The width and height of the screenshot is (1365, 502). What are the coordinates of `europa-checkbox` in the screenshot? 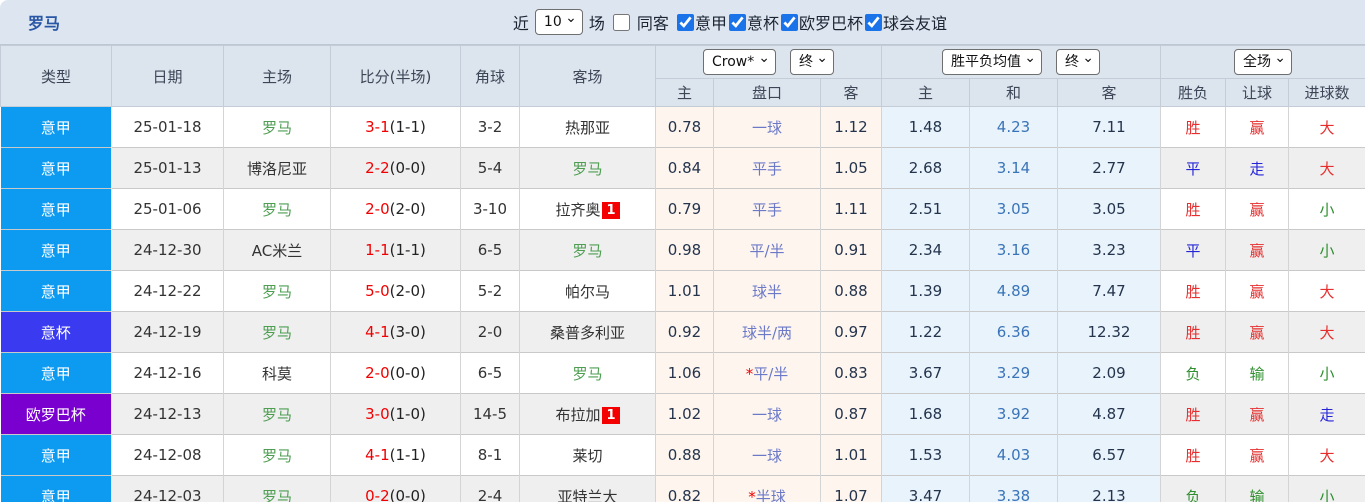 It's located at (789, 22).